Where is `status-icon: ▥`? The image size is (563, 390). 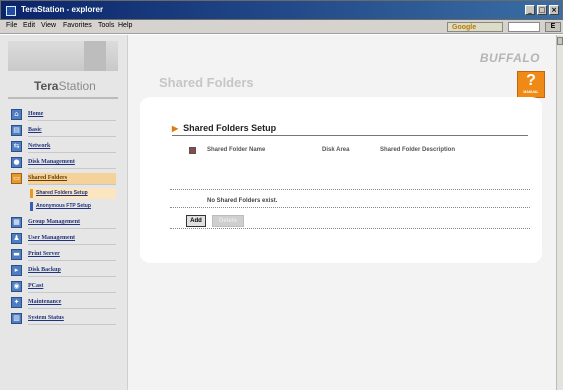
status-icon: ▥ is located at coordinates (16, 318).